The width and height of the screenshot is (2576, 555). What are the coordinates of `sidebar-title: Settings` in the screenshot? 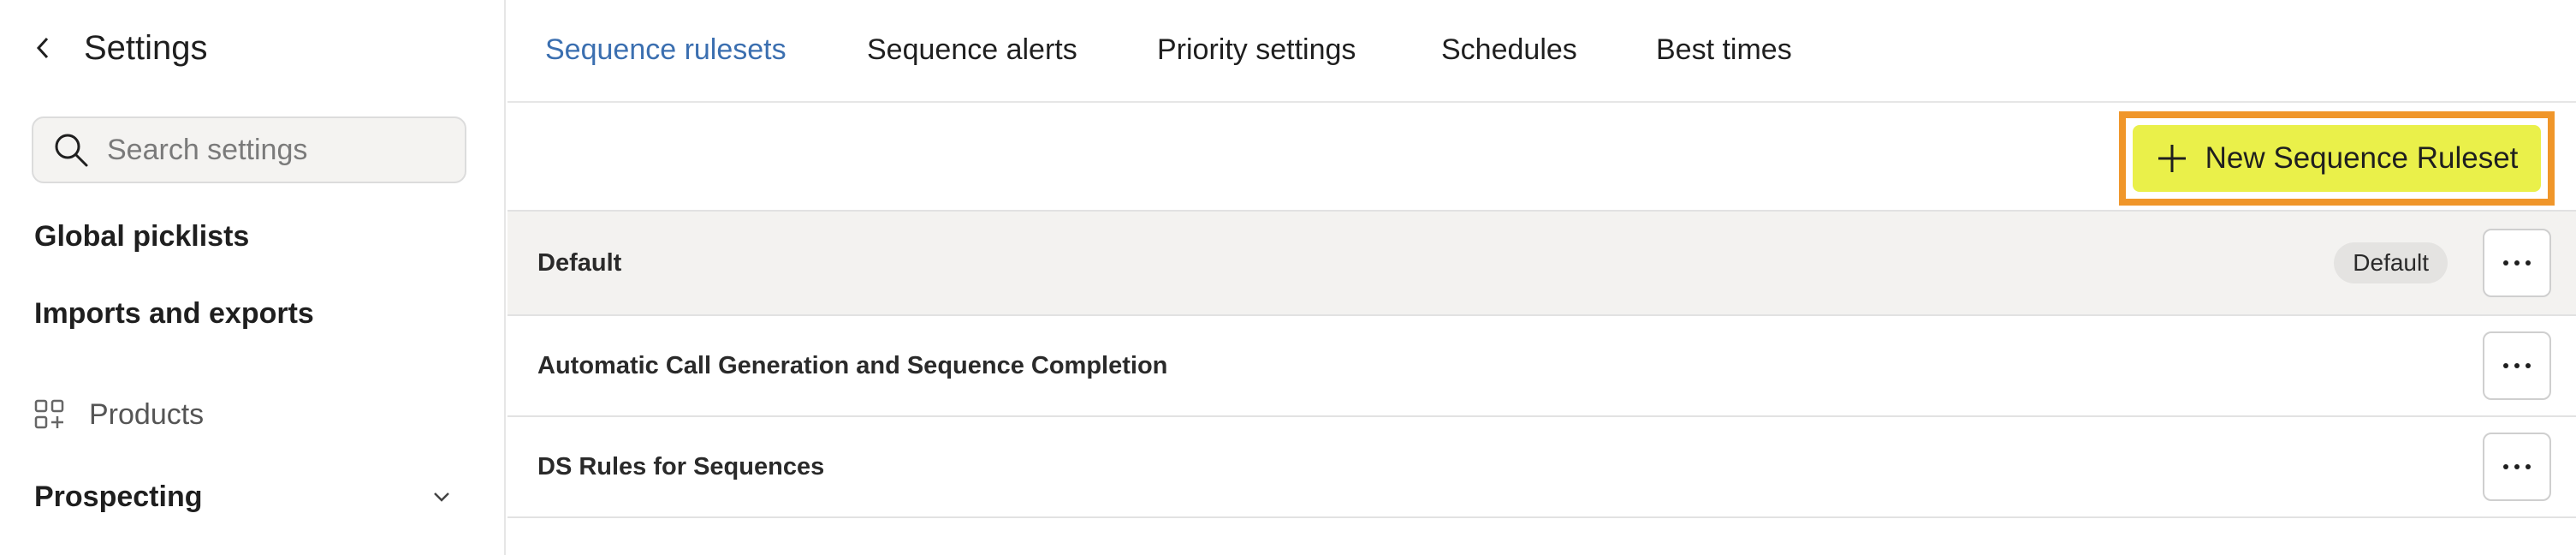 It's located at (146, 48).